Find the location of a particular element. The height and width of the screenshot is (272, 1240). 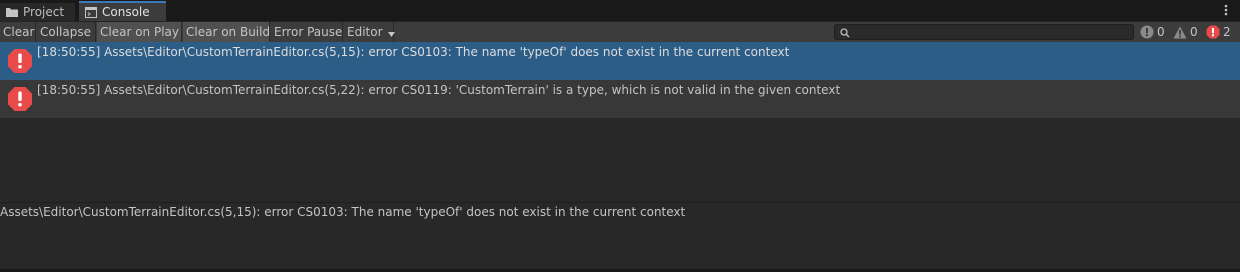

editor-dropdown-label: Editor is located at coordinates (365, 32).